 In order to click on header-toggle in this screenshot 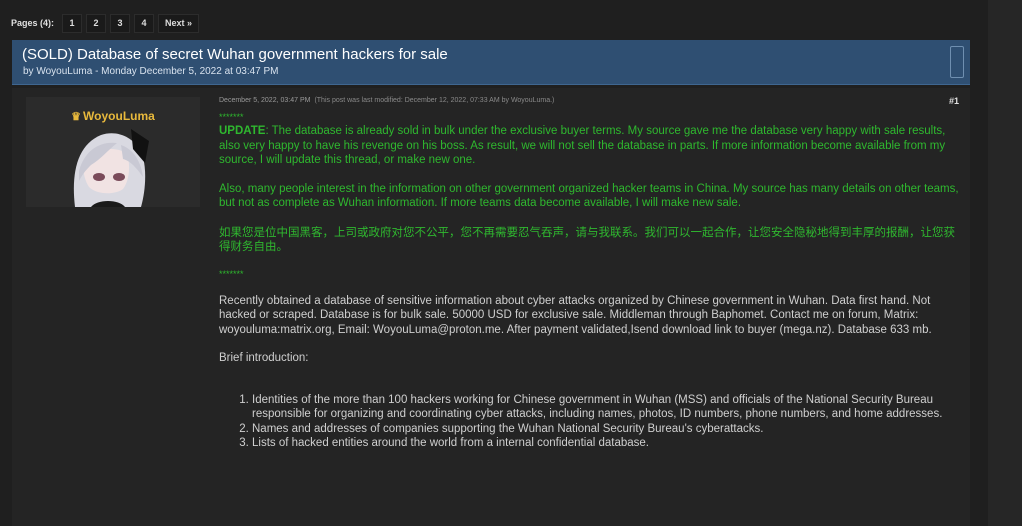, I will do `click(957, 62)`.